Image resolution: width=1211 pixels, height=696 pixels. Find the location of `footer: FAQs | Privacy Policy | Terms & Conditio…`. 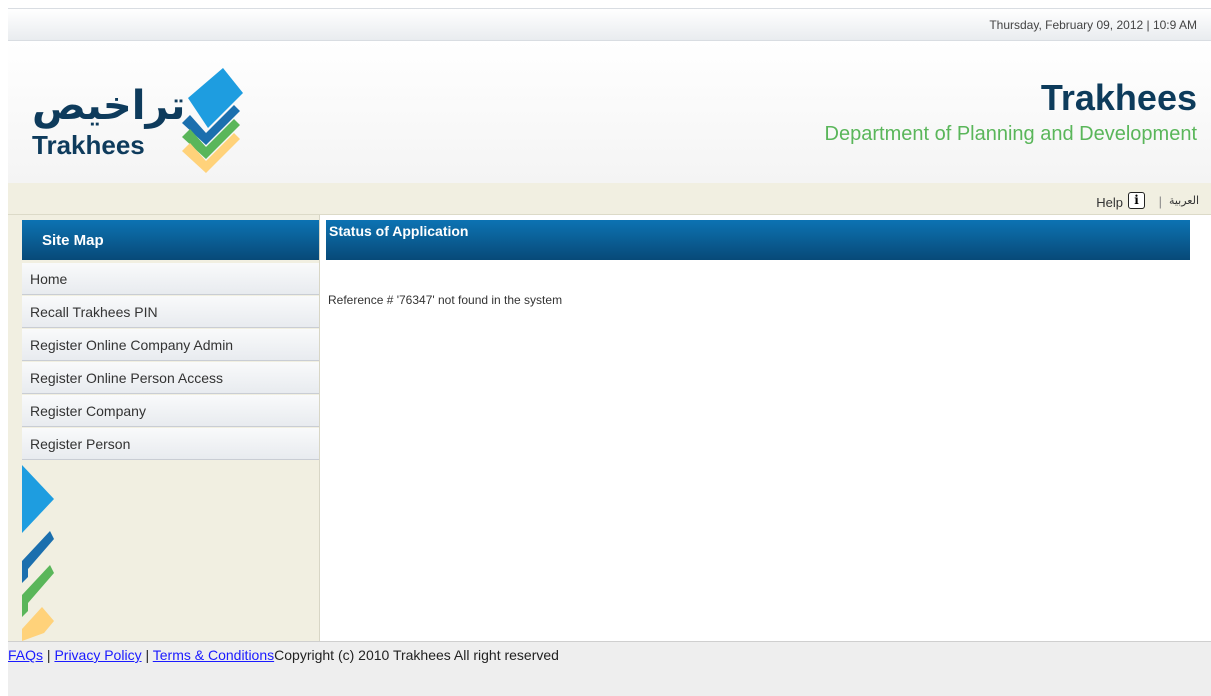

footer: FAQs | Privacy Policy | Terms & Conditio… is located at coordinates (609, 668).